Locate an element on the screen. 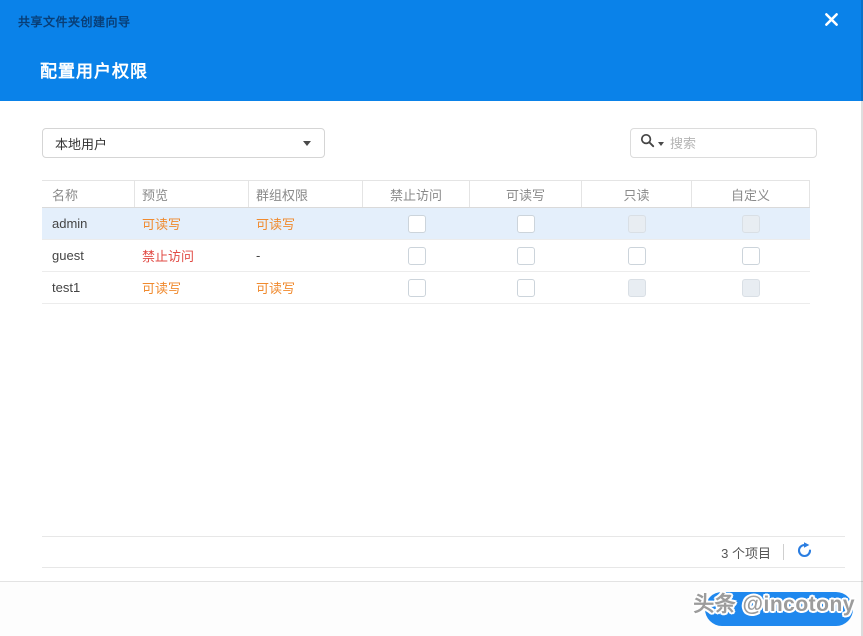 This screenshot has height=636, width=863. search-input is located at coordinates (738, 143).